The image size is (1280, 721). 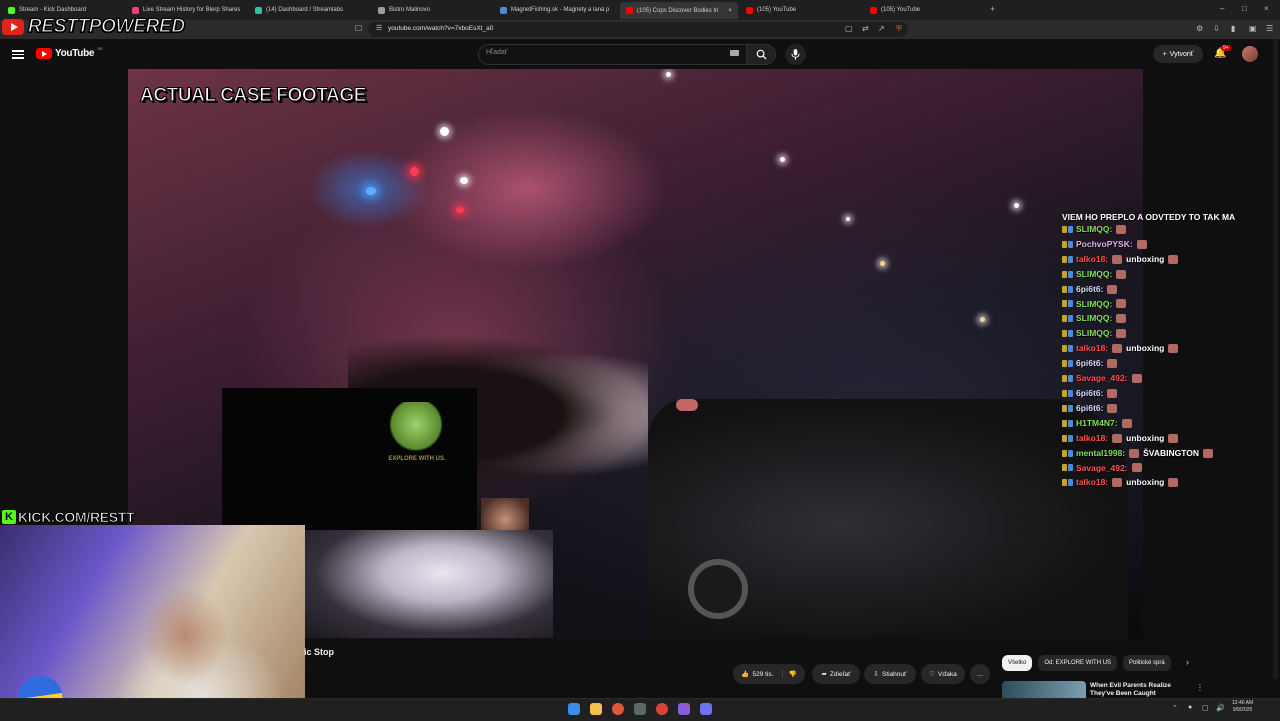 I want to click on site-info-icon: ☰, so click(x=379, y=28).